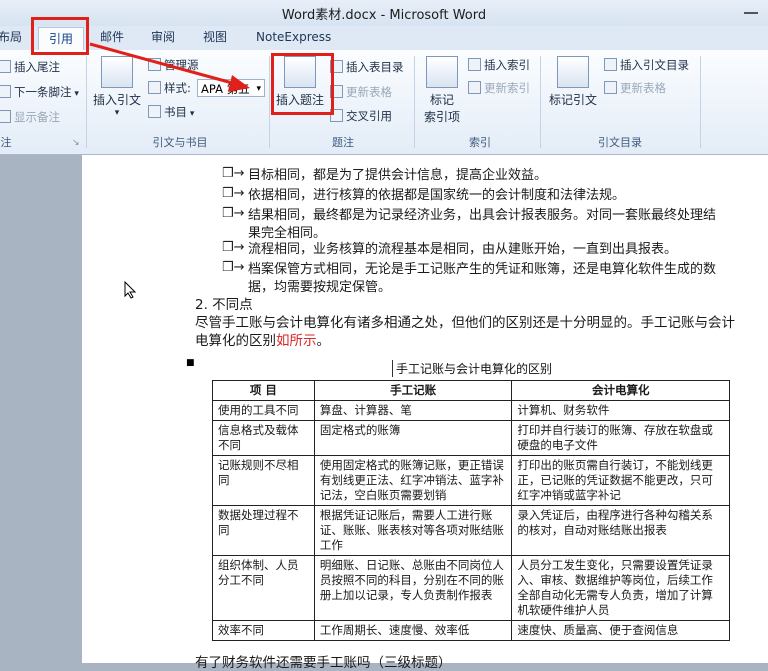 The width and height of the screenshot is (768, 671). I want to click on table-cell: 记账规则不尽相同, so click(263, 480).